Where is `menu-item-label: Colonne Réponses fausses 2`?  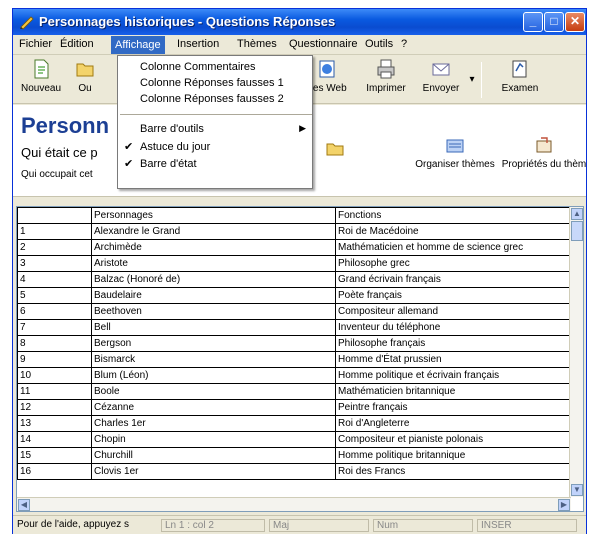
menu-item-label: Colonne Réponses fausses 2 is located at coordinates (212, 99).